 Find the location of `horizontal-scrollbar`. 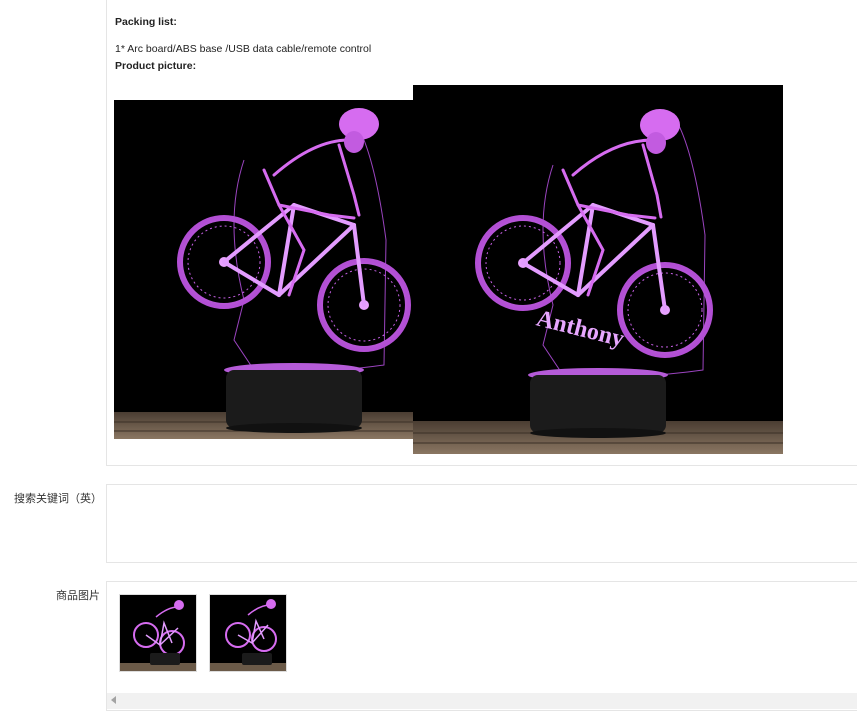

horizontal-scrollbar is located at coordinates (482, 701).